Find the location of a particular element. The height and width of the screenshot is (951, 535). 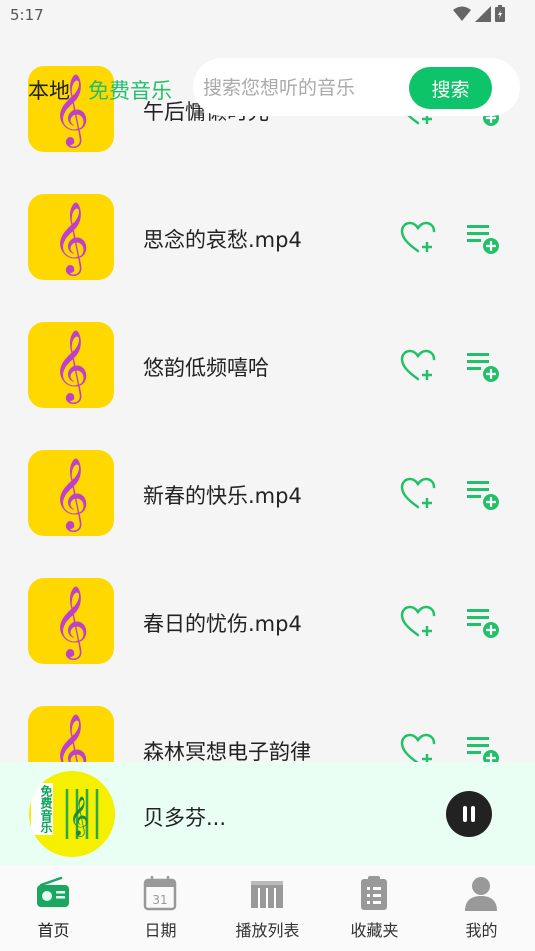

music-staff-icon: 𝄞 is located at coordinates (82, 814).